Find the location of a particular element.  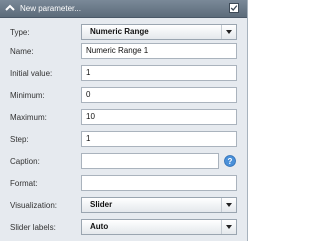

checkmark-icon is located at coordinates (234, 8).